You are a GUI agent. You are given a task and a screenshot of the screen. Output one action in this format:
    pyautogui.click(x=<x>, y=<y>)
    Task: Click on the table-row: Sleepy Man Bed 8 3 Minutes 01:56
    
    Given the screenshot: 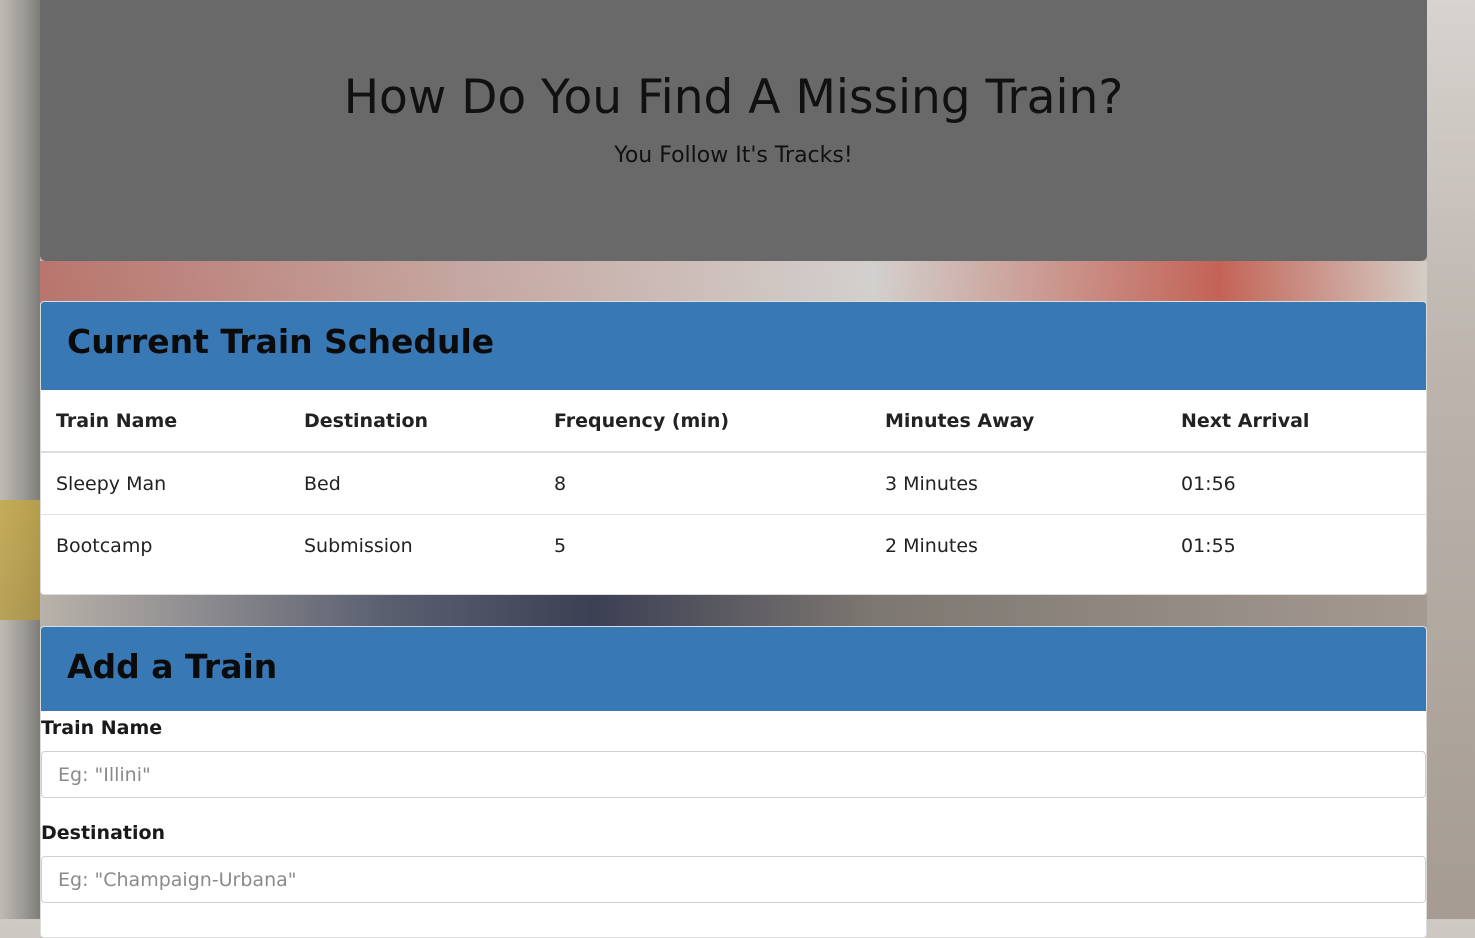 What is the action you would take?
    pyautogui.click(x=733, y=483)
    